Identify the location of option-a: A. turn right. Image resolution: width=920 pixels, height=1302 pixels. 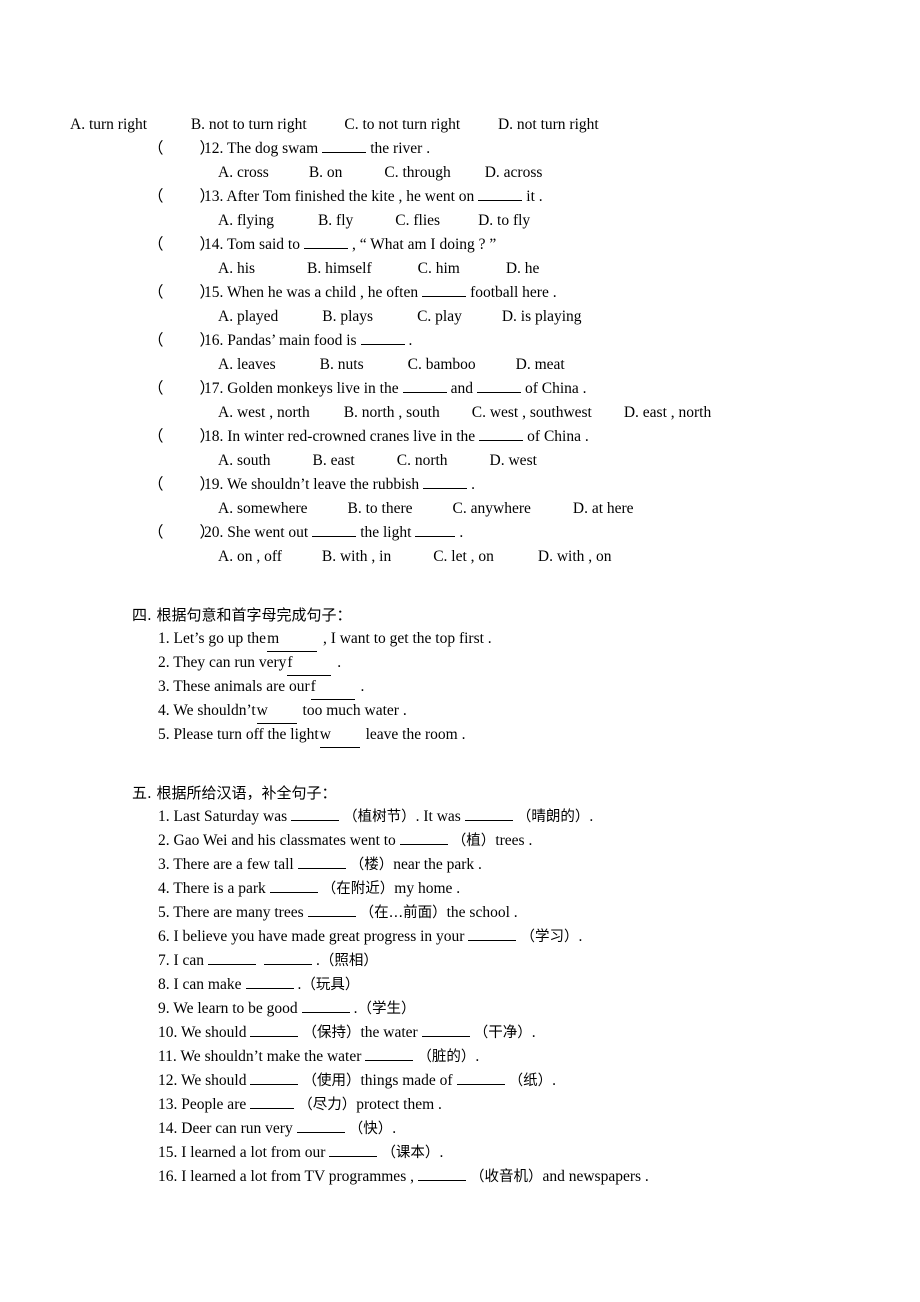
(108, 125).